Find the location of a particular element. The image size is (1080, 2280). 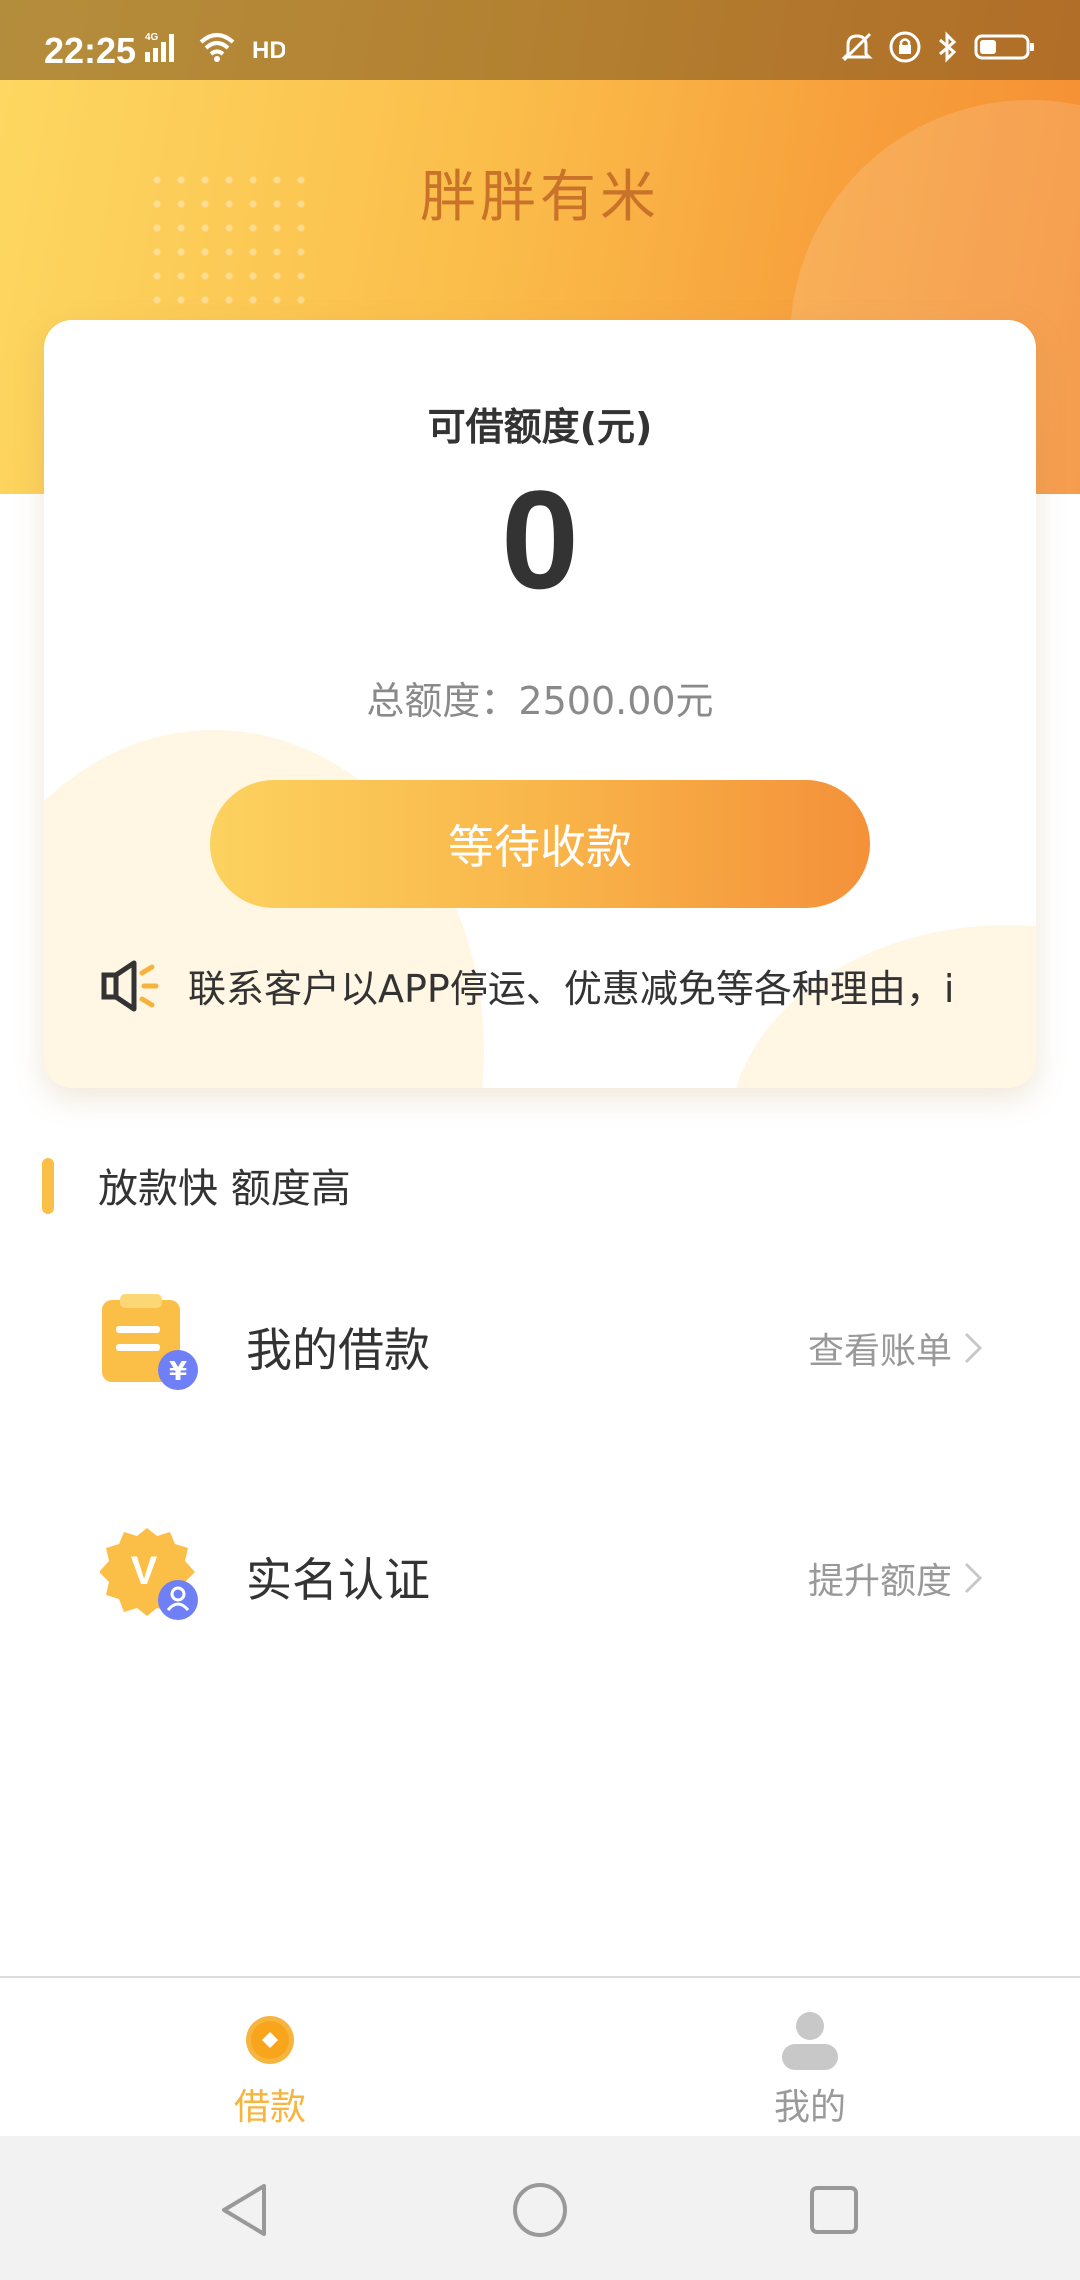

menu-item-real-name-verification: V 实名认证 提升额度 is located at coordinates (540, 1572).